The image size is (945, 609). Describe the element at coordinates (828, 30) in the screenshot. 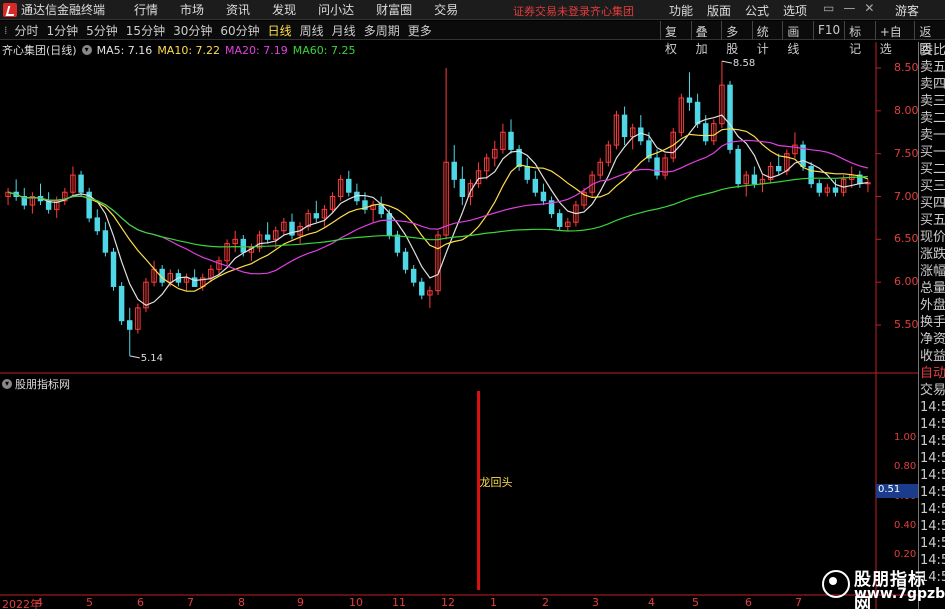

I see `chart-tool-button: F10` at that location.